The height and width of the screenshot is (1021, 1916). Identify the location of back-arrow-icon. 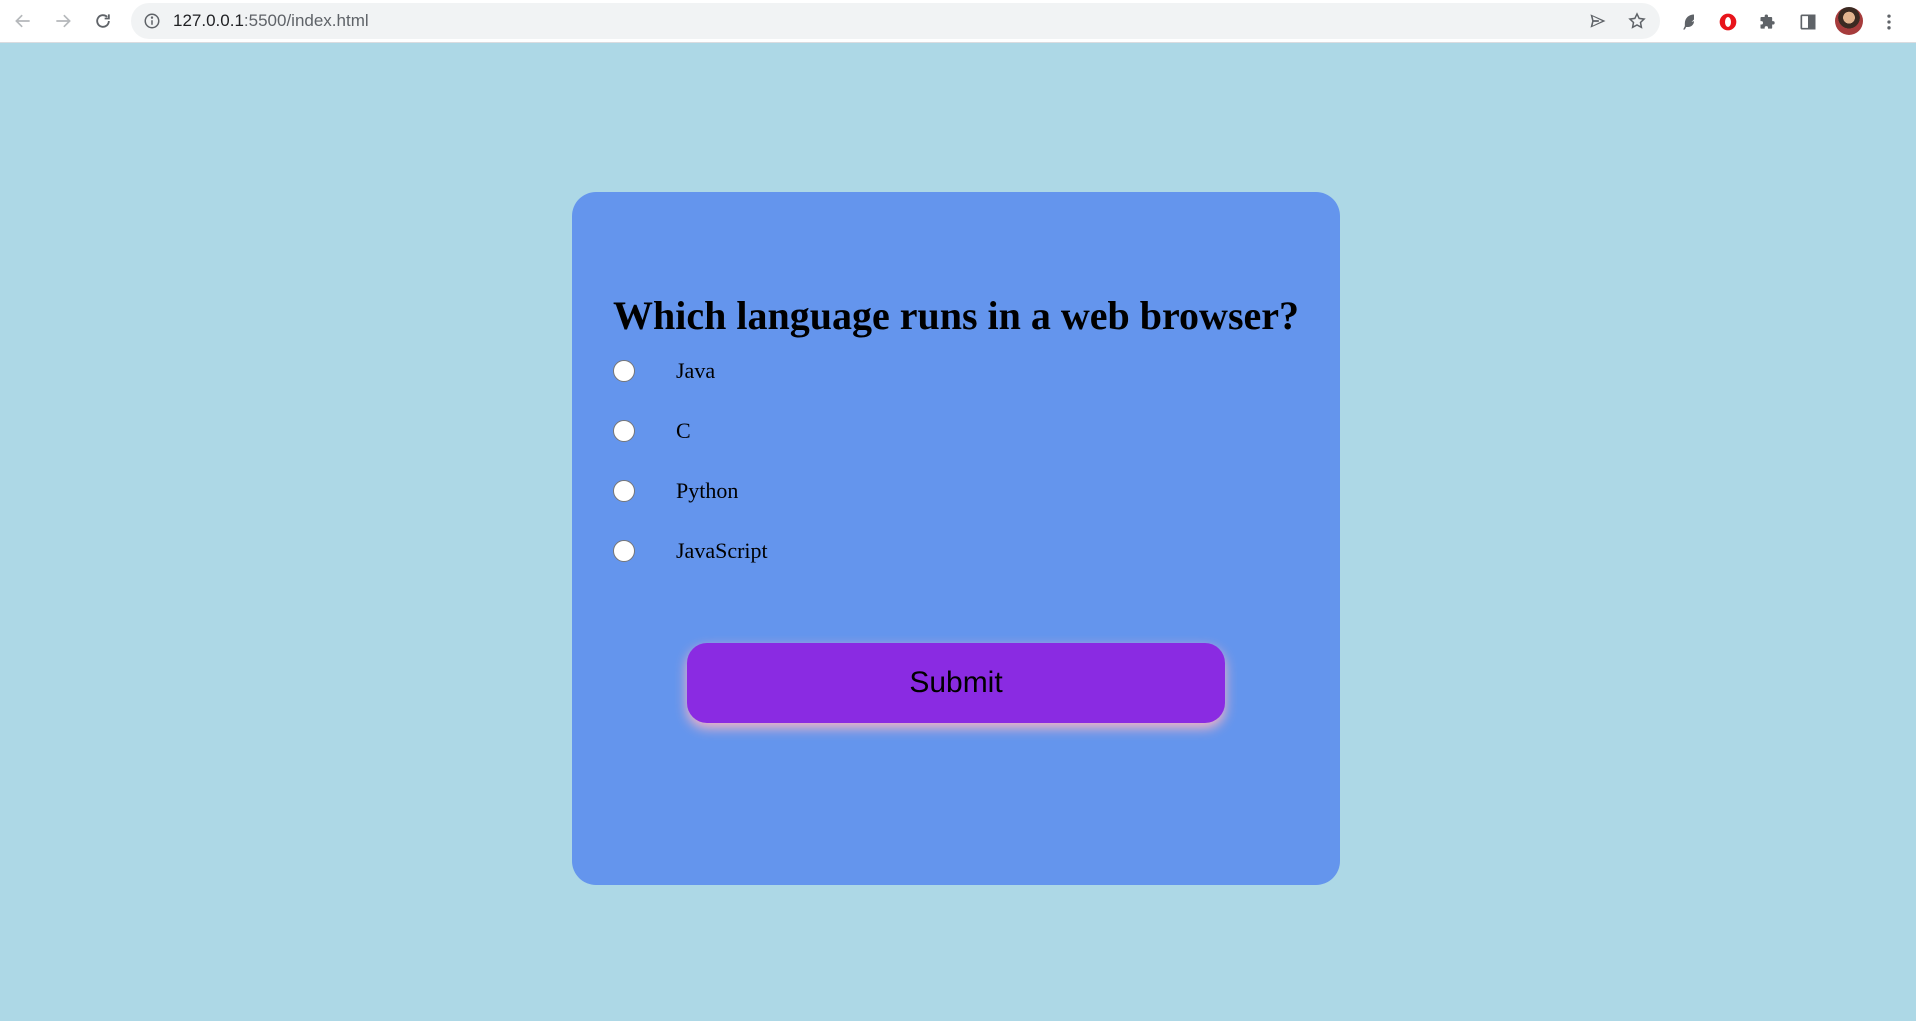
(23, 21).